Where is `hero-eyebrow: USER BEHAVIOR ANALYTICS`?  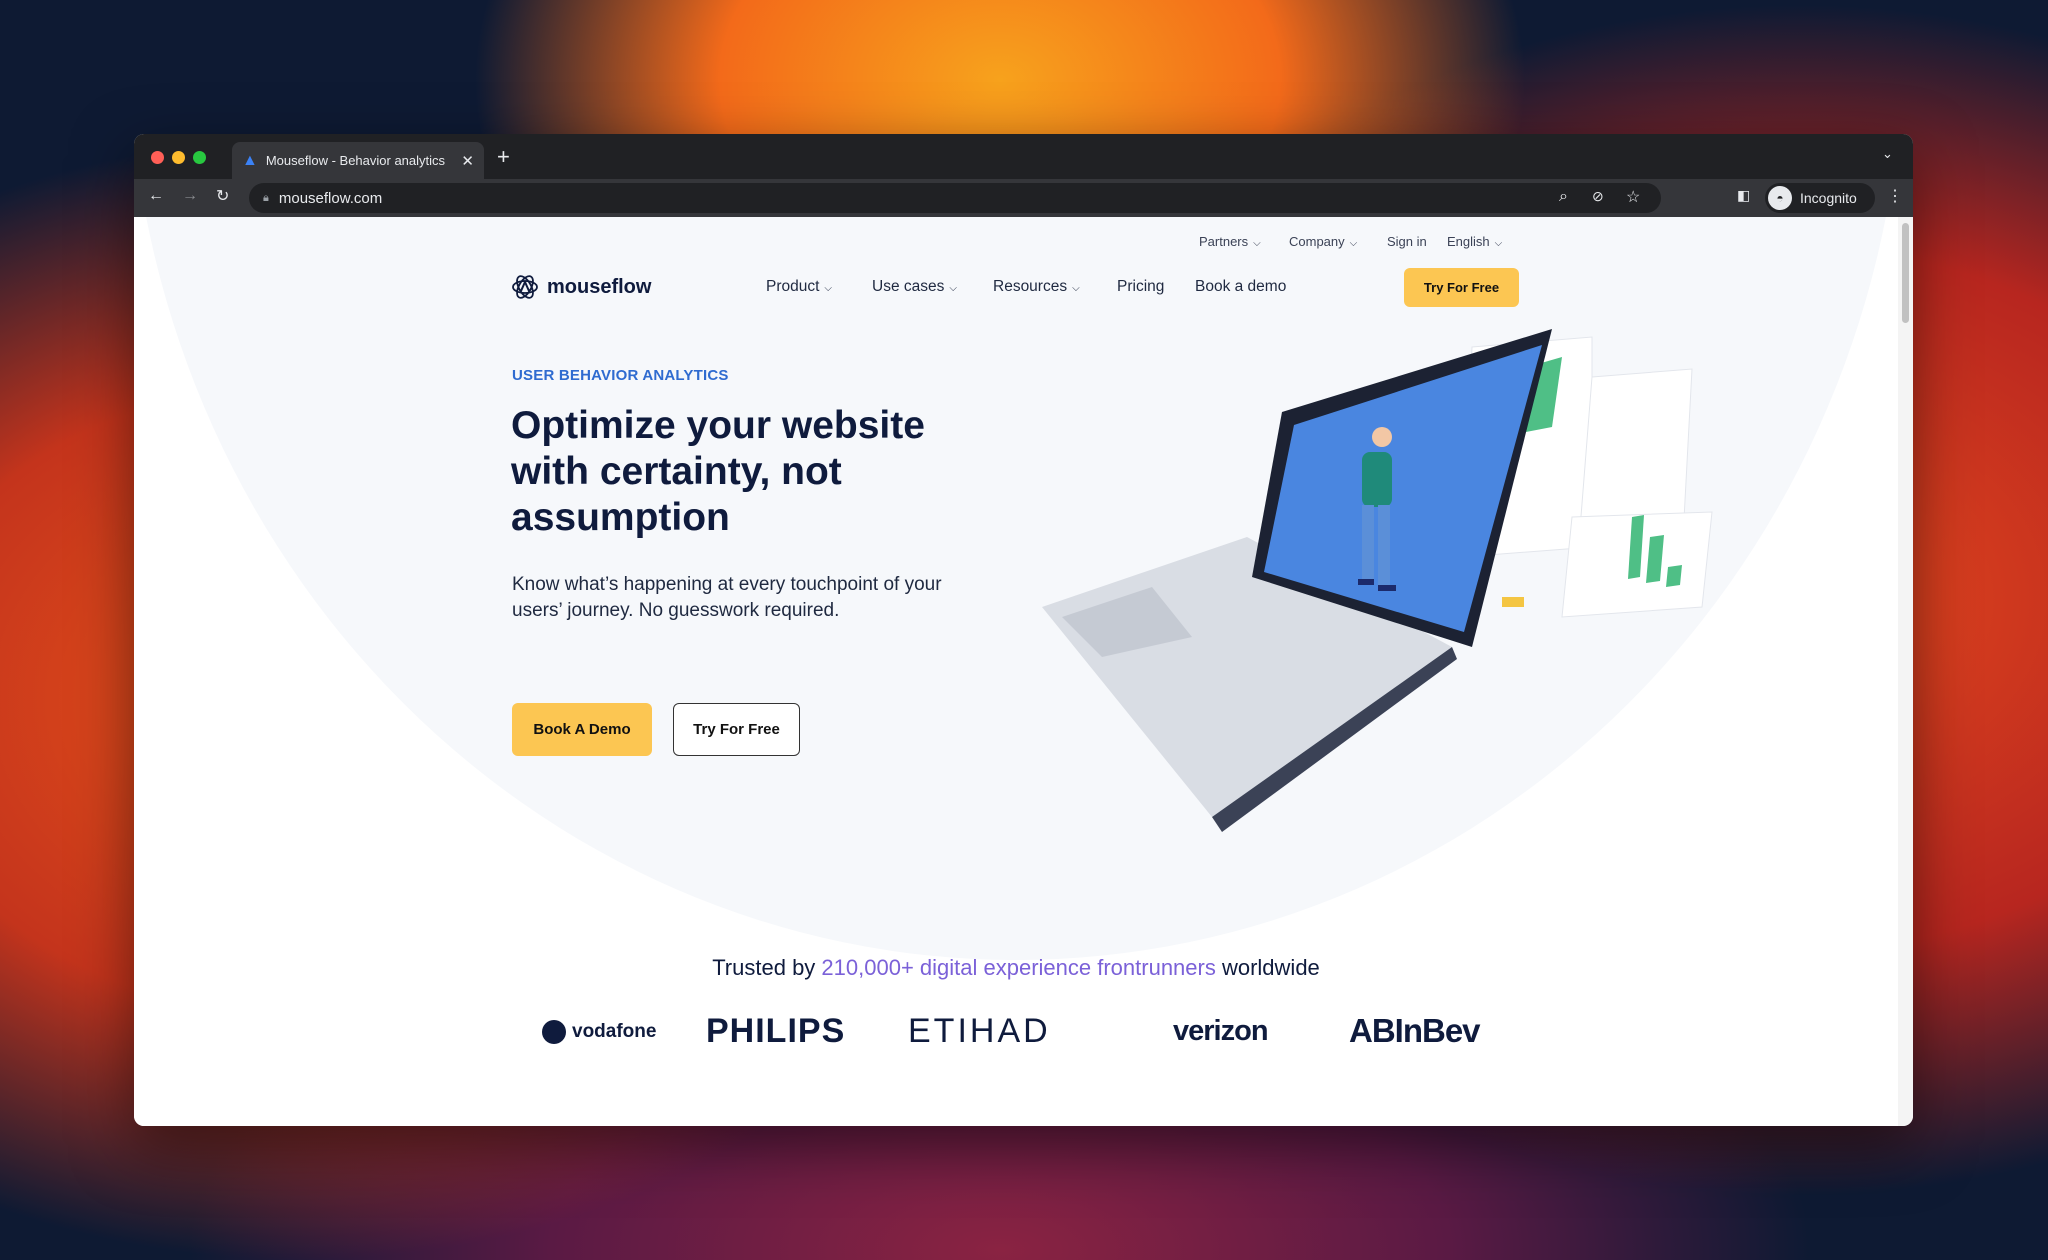
hero-eyebrow: USER BEHAVIOR ANALYTICS is located at coordinates (620, 375).